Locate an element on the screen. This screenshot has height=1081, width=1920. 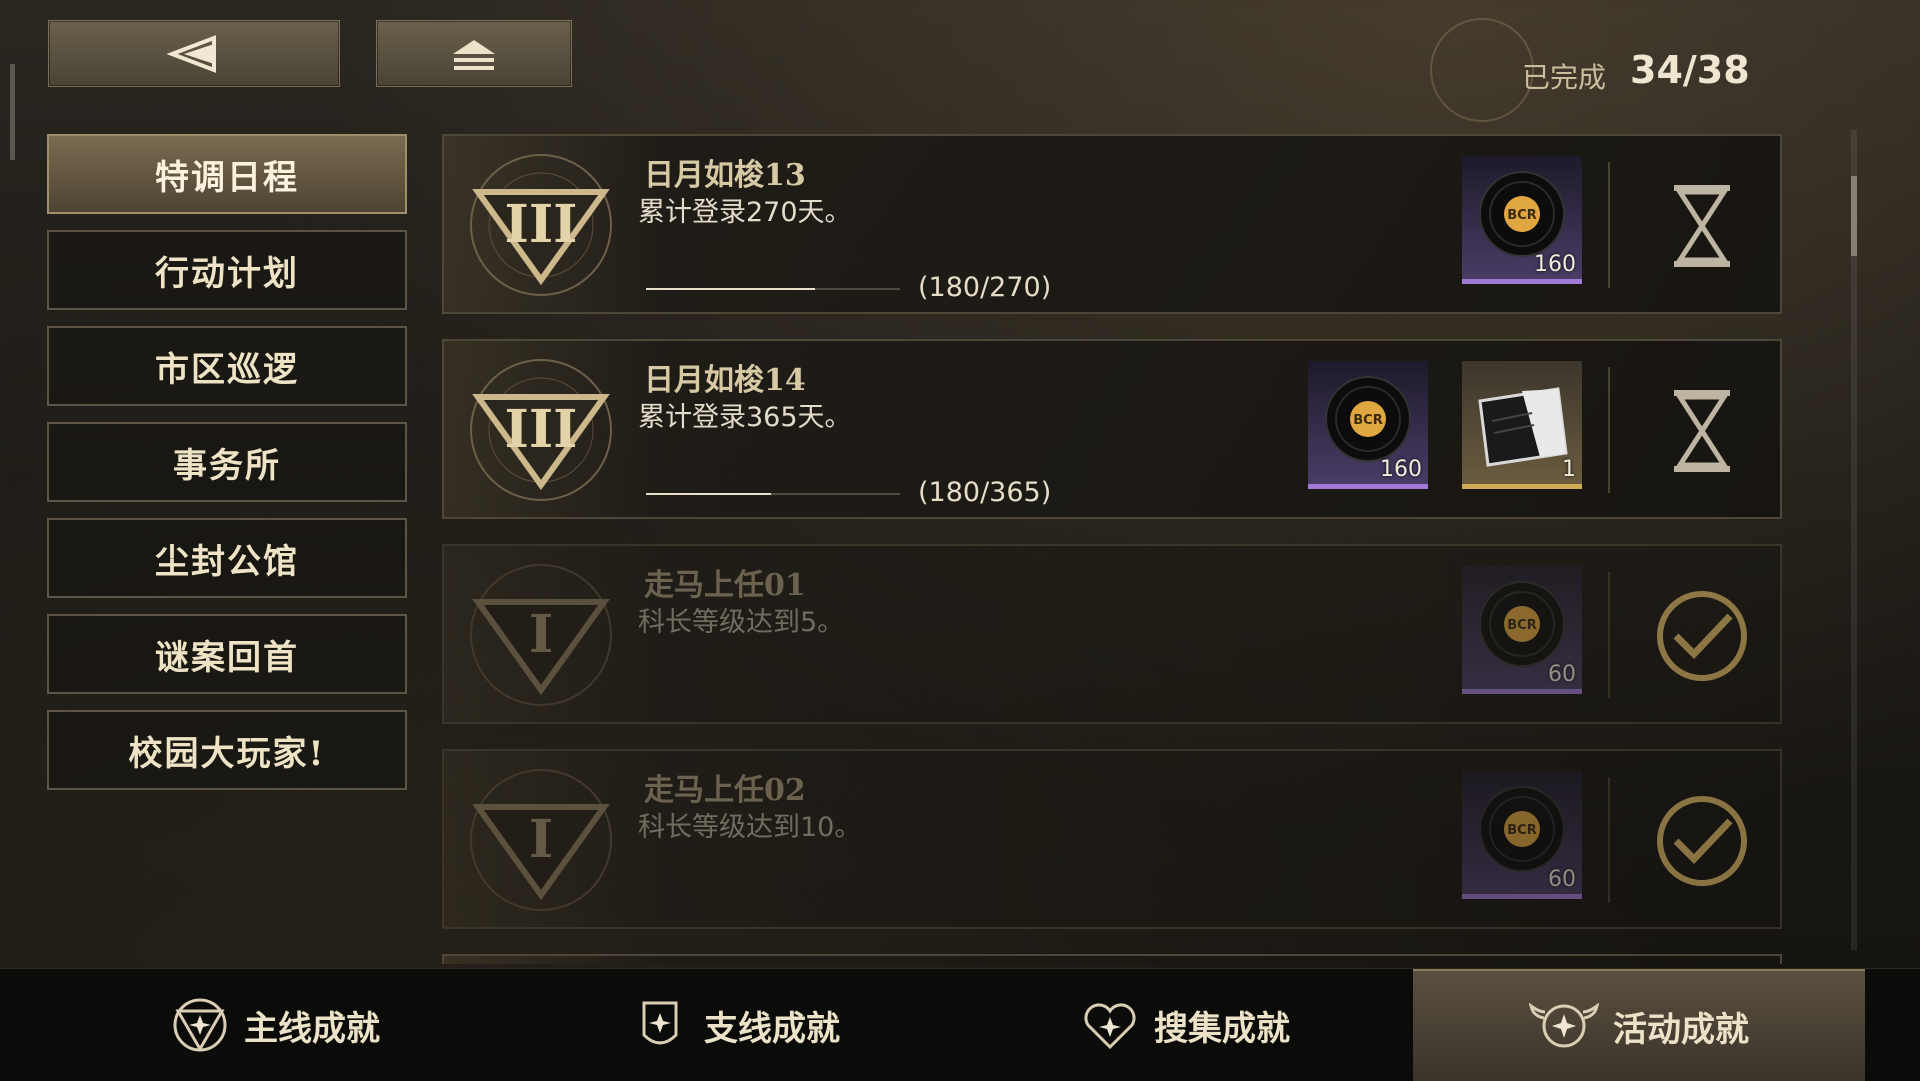
tab-label: 主线成就 is located at coordinates (312, 1028).